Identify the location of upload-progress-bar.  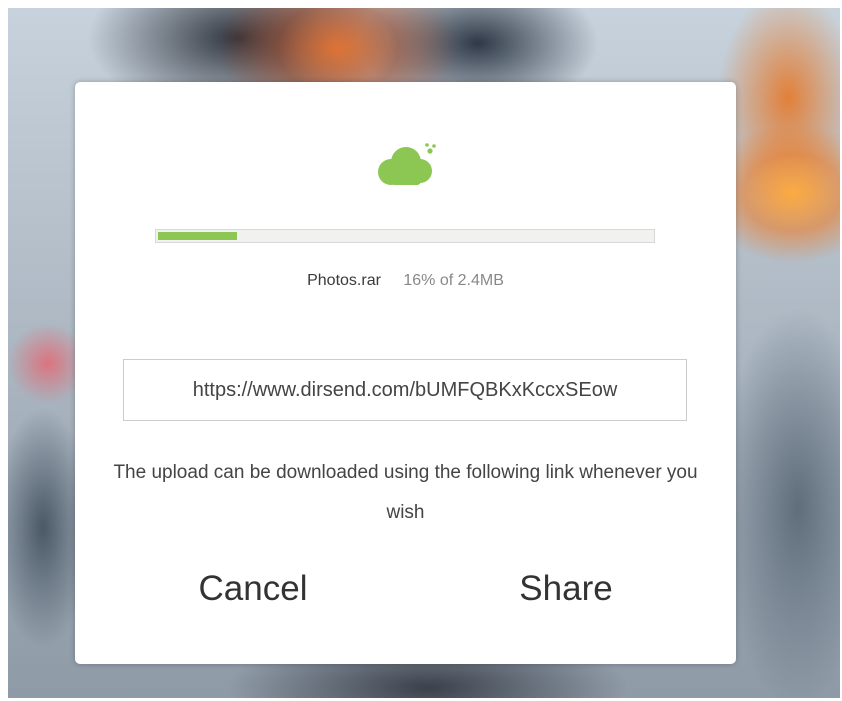
(405, 236).